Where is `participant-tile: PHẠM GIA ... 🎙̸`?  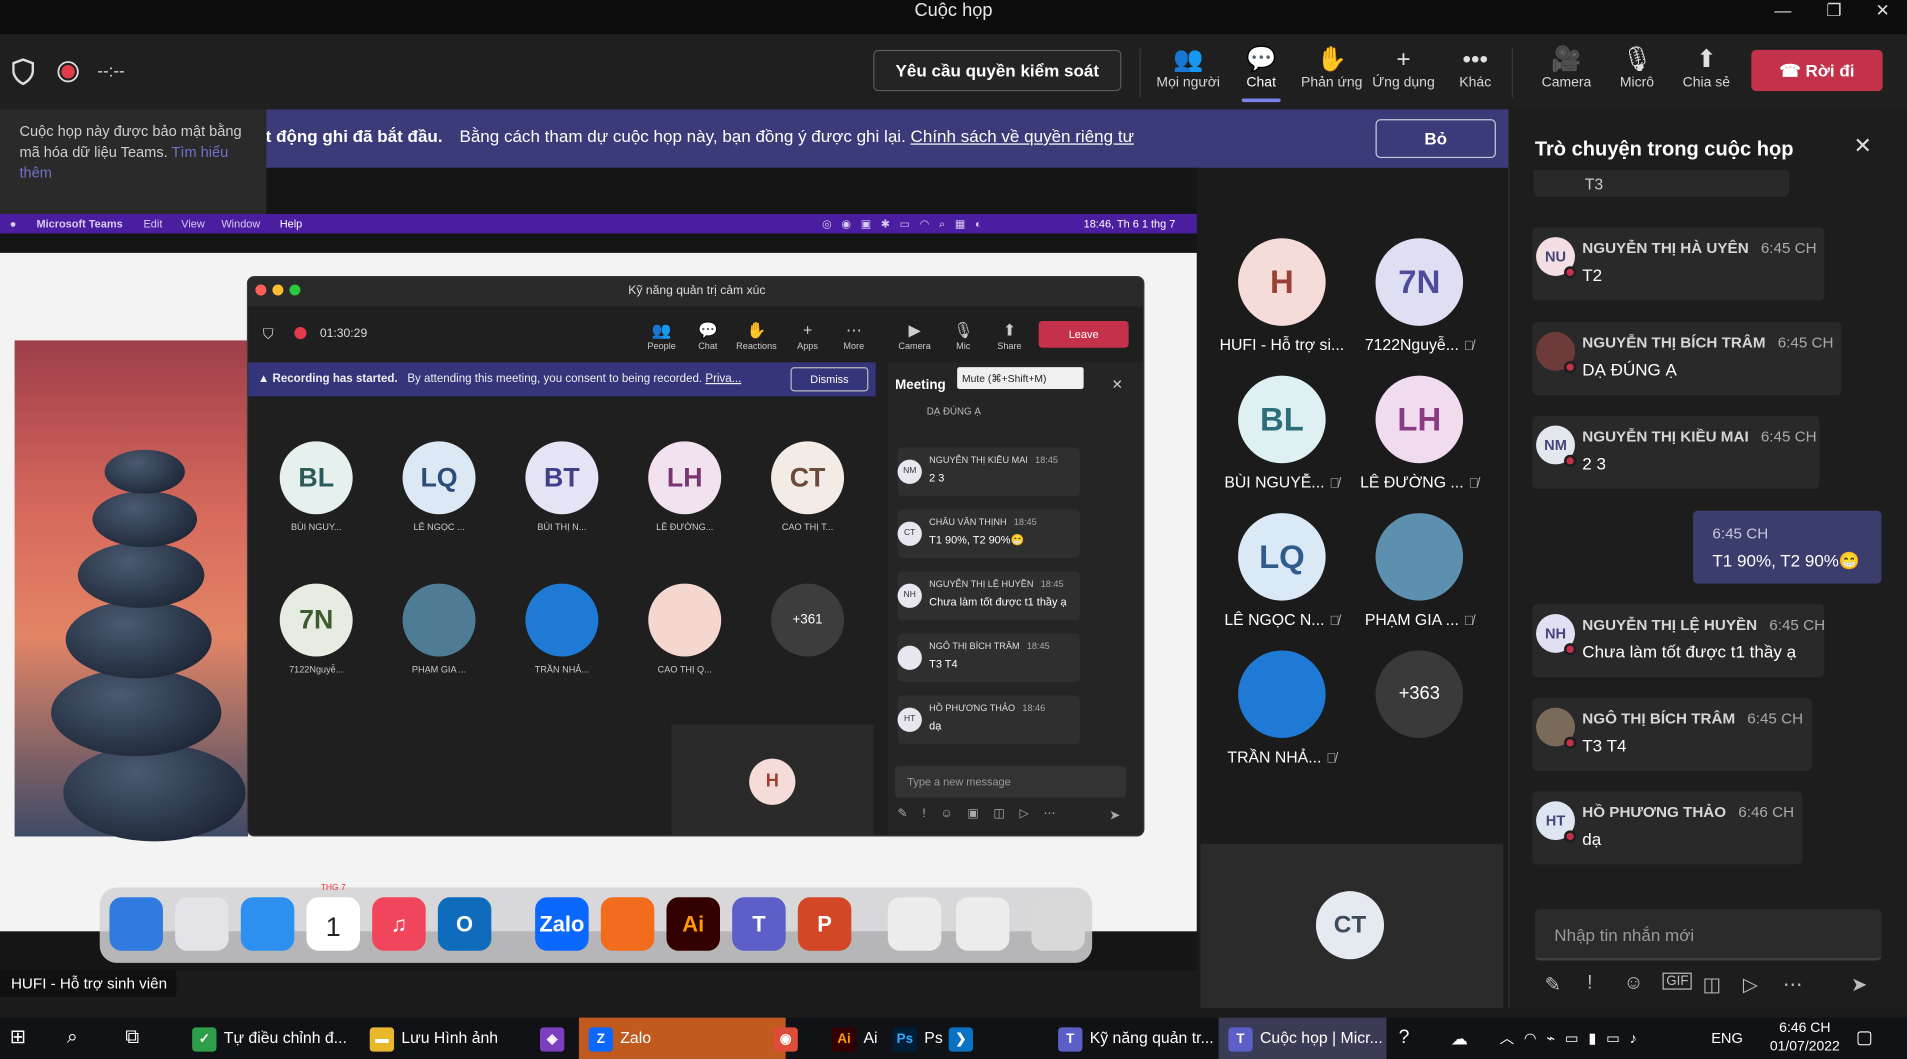
participant-tile: PHẠM GIA ... 🎙̸ is located at coordinates (1419, 571).